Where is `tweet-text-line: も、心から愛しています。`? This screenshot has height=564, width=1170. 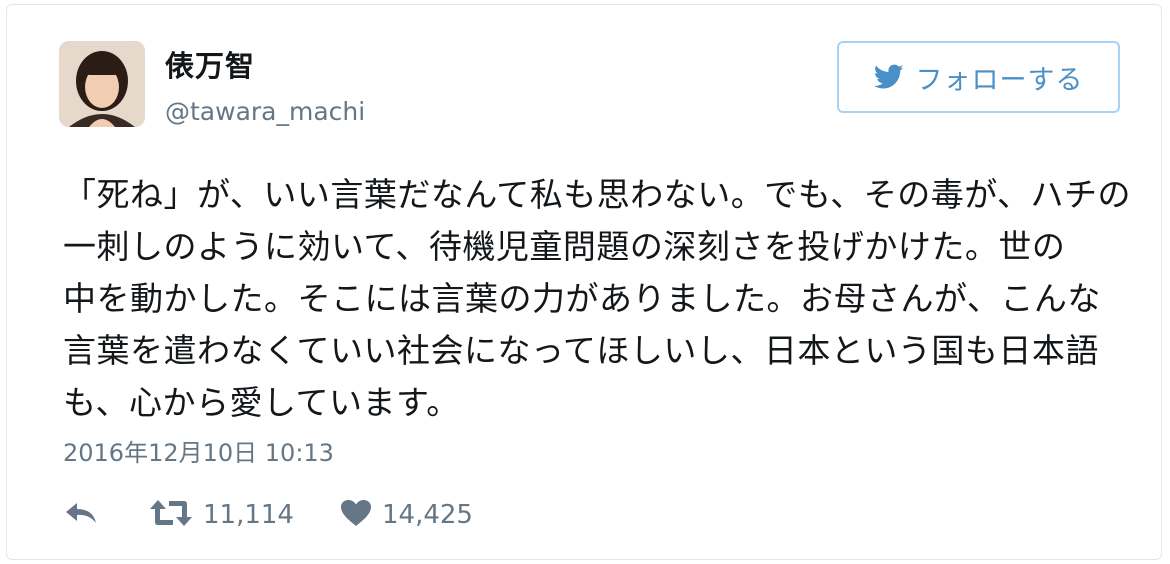 tweet-text-line: も、心から愛しています。 is located at coordinates (261, 402).